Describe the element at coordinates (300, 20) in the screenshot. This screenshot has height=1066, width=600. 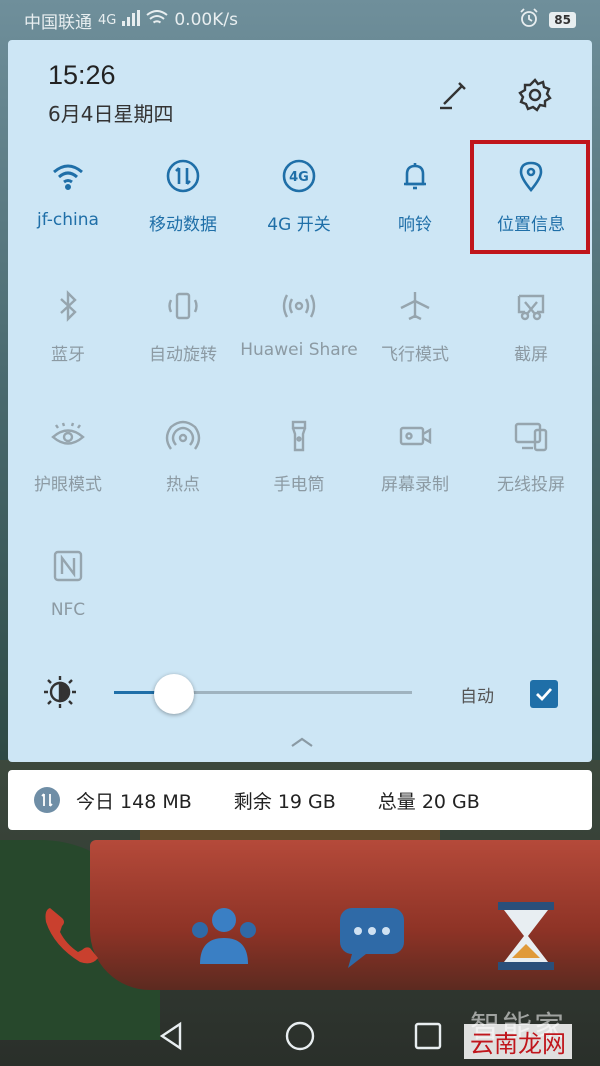
I see `status-bar: 中国联通 4G 0.00K/s 85` at that location.